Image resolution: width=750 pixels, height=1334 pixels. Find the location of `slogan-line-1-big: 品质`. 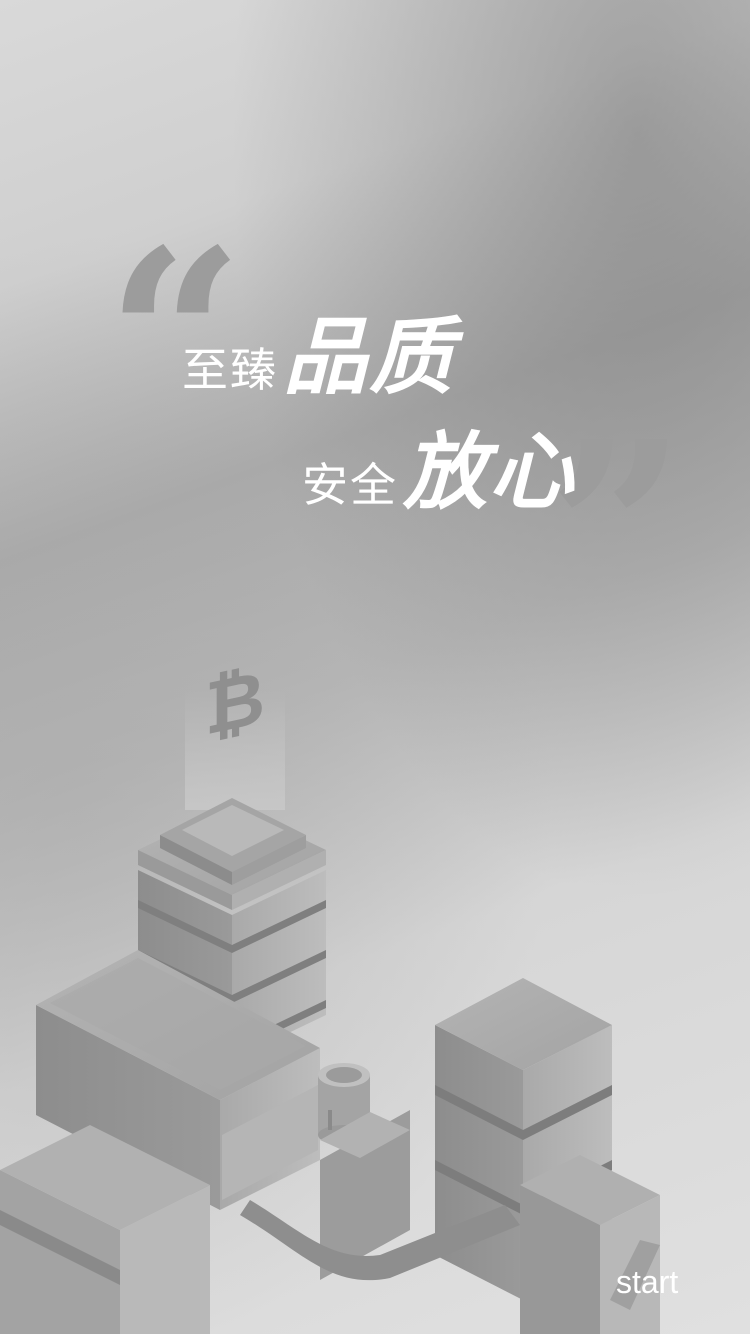

slogan-line-1-big: 品质 is located at coordinates (369, 357).